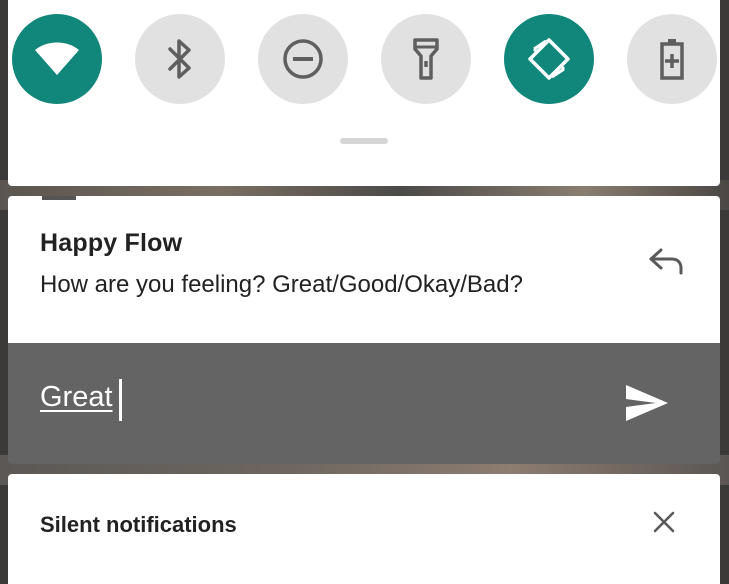 Image resolution: width=729 pixels, height=584 pixels. I want to click on reply-icon, so click(666, 261).